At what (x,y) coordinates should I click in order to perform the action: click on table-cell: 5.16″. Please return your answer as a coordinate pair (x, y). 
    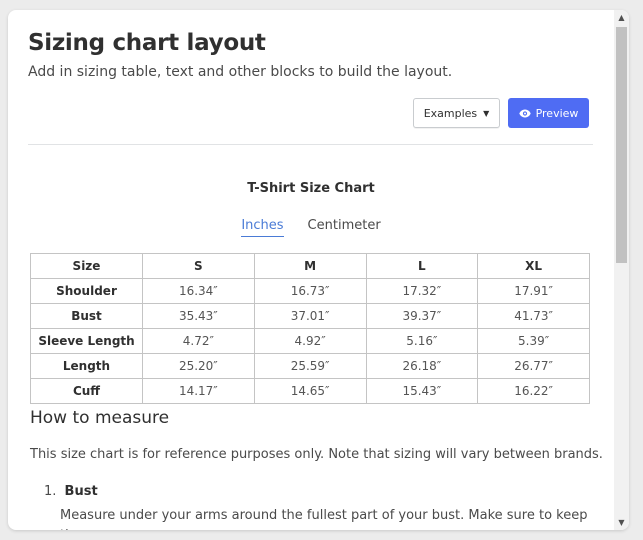
    Looking at the image, I should click on (422, 341).